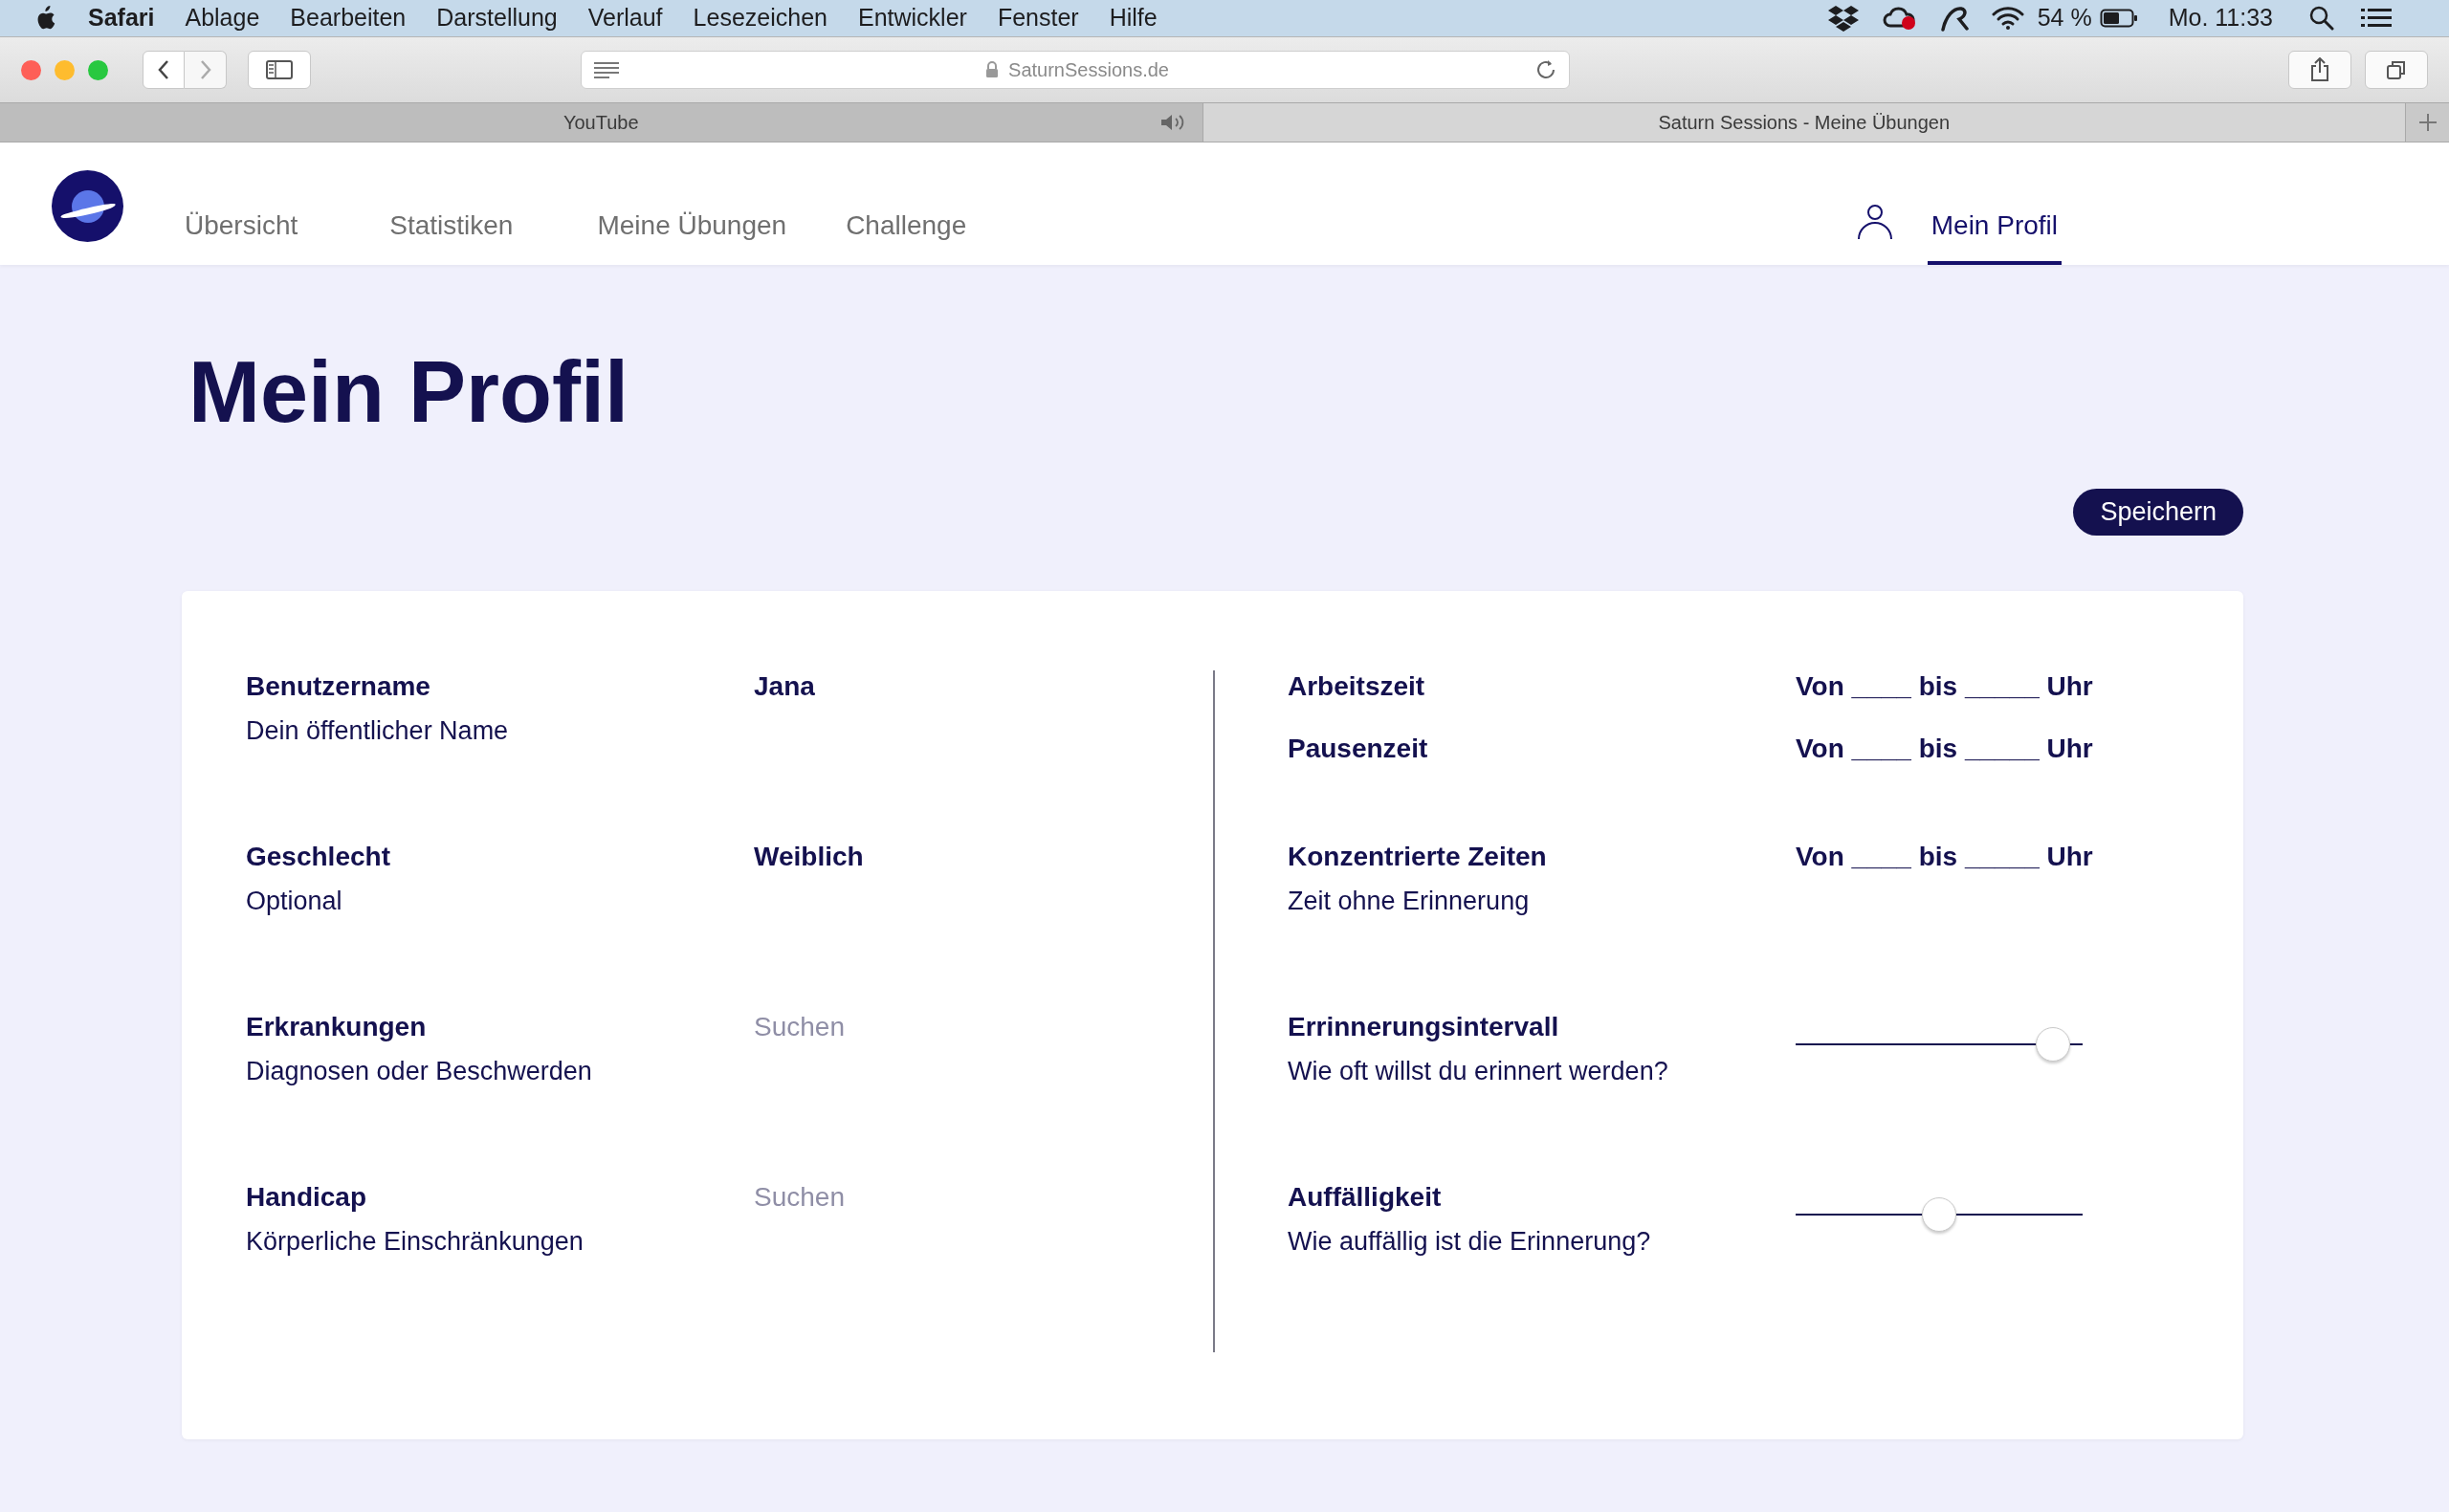 The height and width of the screenshot is (1512, 2449). What do you see at coordinates (294, 901) in the screenshot?
I see `field-hint: Optional` at bounding box center [294, 901].